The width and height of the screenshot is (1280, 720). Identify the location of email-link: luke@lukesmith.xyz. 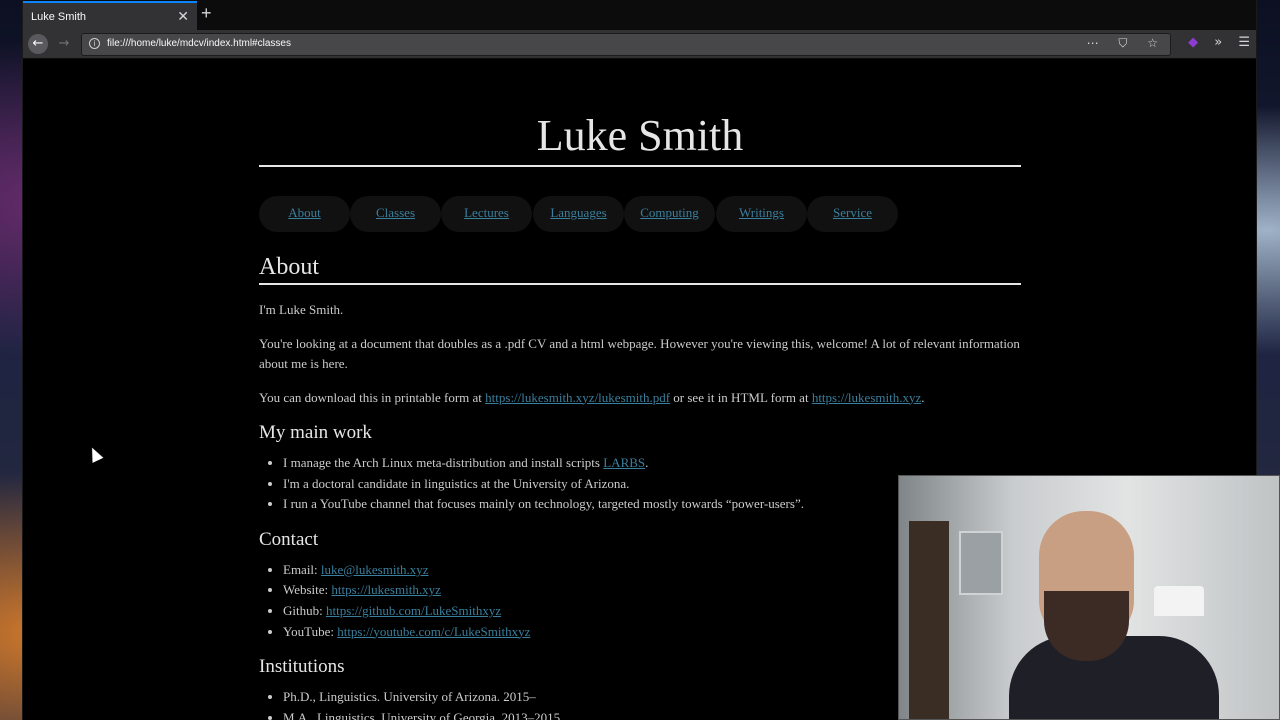
(375, 569).